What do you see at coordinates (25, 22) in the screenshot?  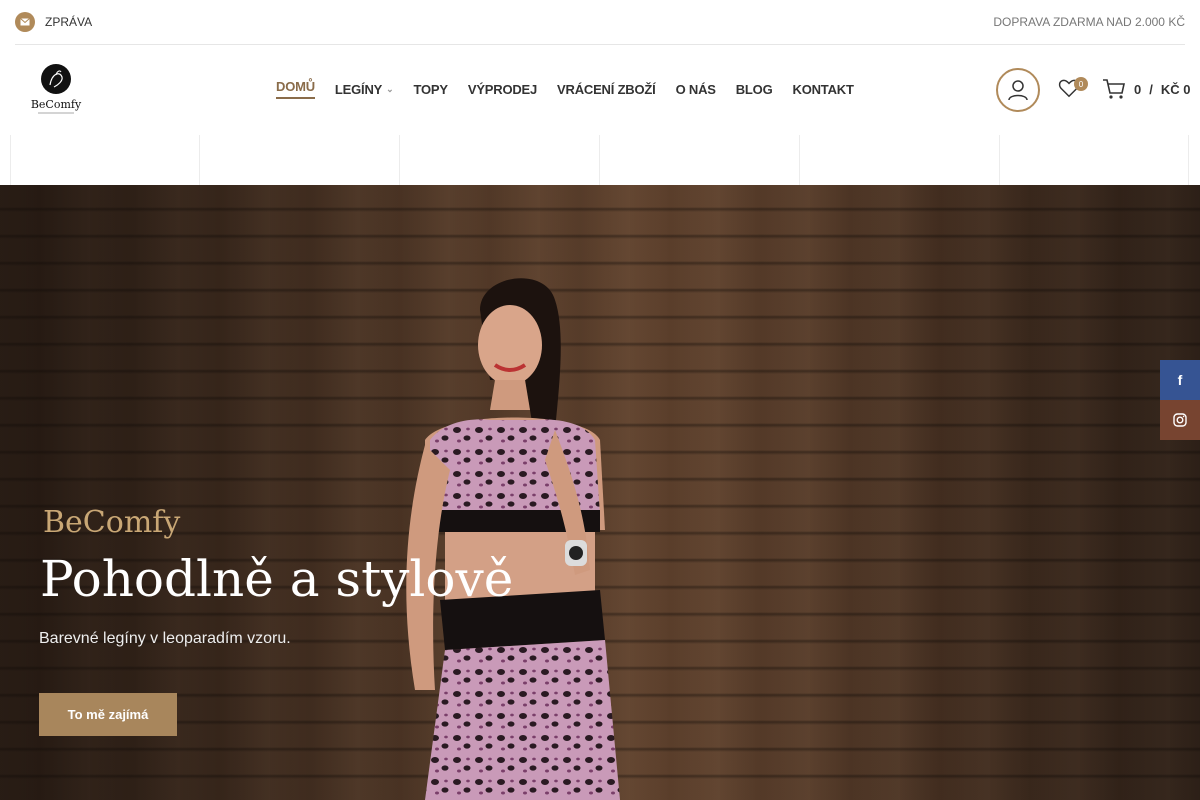 I see `envelope-icon` at bounding box center [25, 22].